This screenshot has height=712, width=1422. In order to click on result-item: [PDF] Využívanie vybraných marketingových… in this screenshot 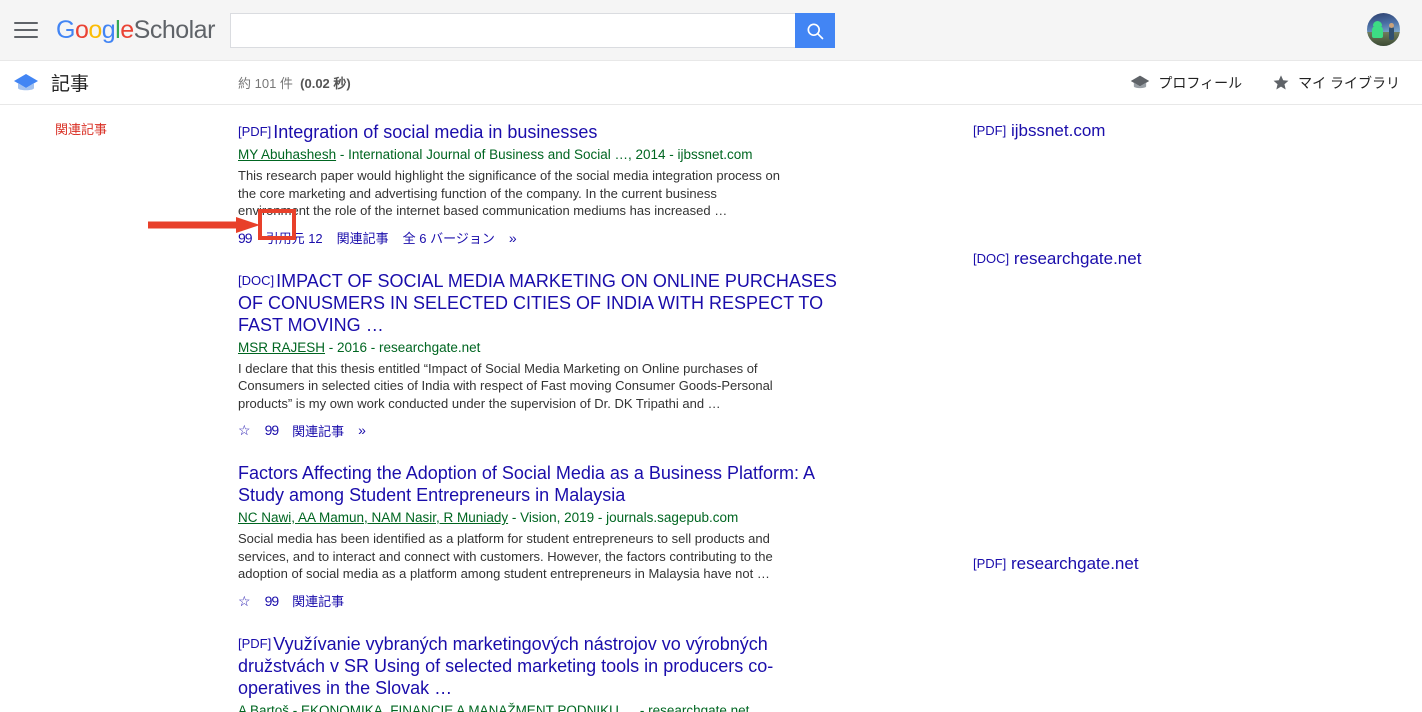, I will do `click(583, 672)`.